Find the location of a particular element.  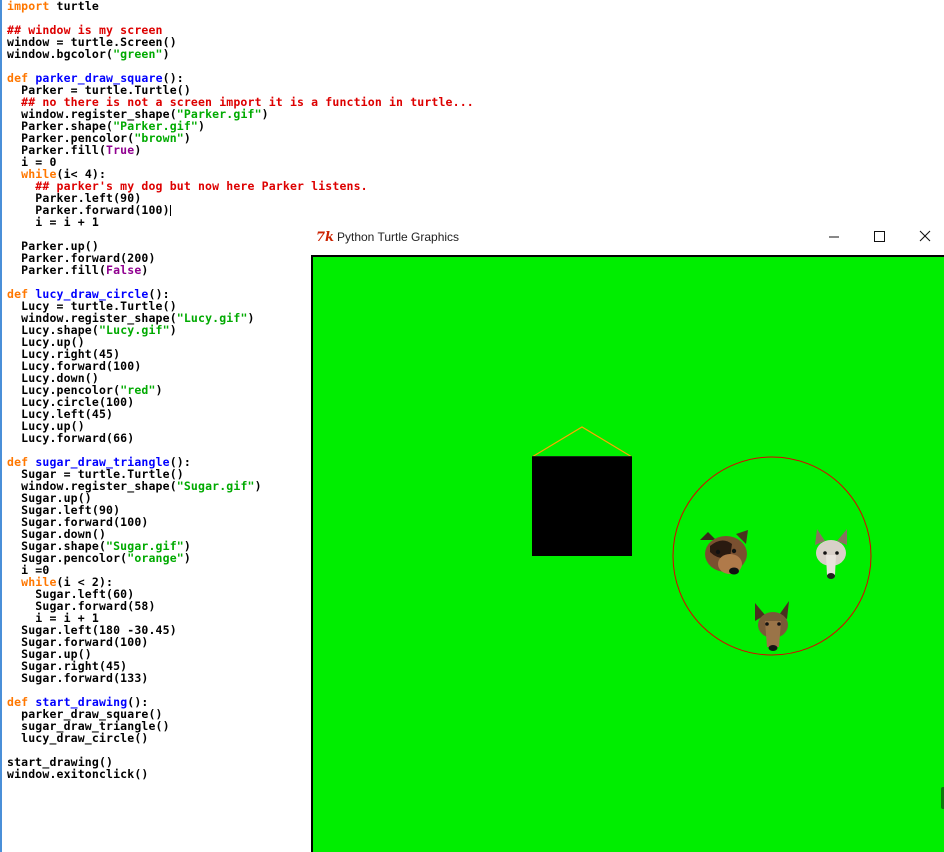

code-token: Sugar.forward(133) is located at coordinates (78, 678).